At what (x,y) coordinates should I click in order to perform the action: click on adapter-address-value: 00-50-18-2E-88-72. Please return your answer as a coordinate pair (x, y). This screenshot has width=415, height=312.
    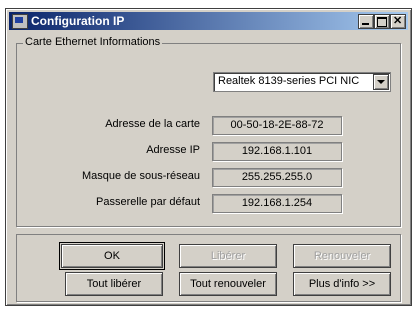
    Looking at the image, I should click on (277, 125).